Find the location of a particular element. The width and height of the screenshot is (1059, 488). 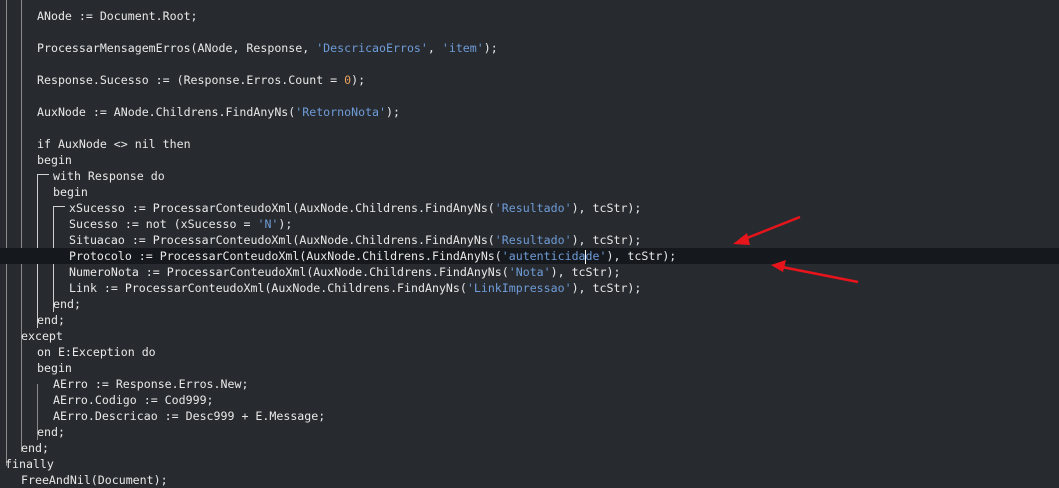

code-text: on E:Exception do is located at coordinates (96, 352).